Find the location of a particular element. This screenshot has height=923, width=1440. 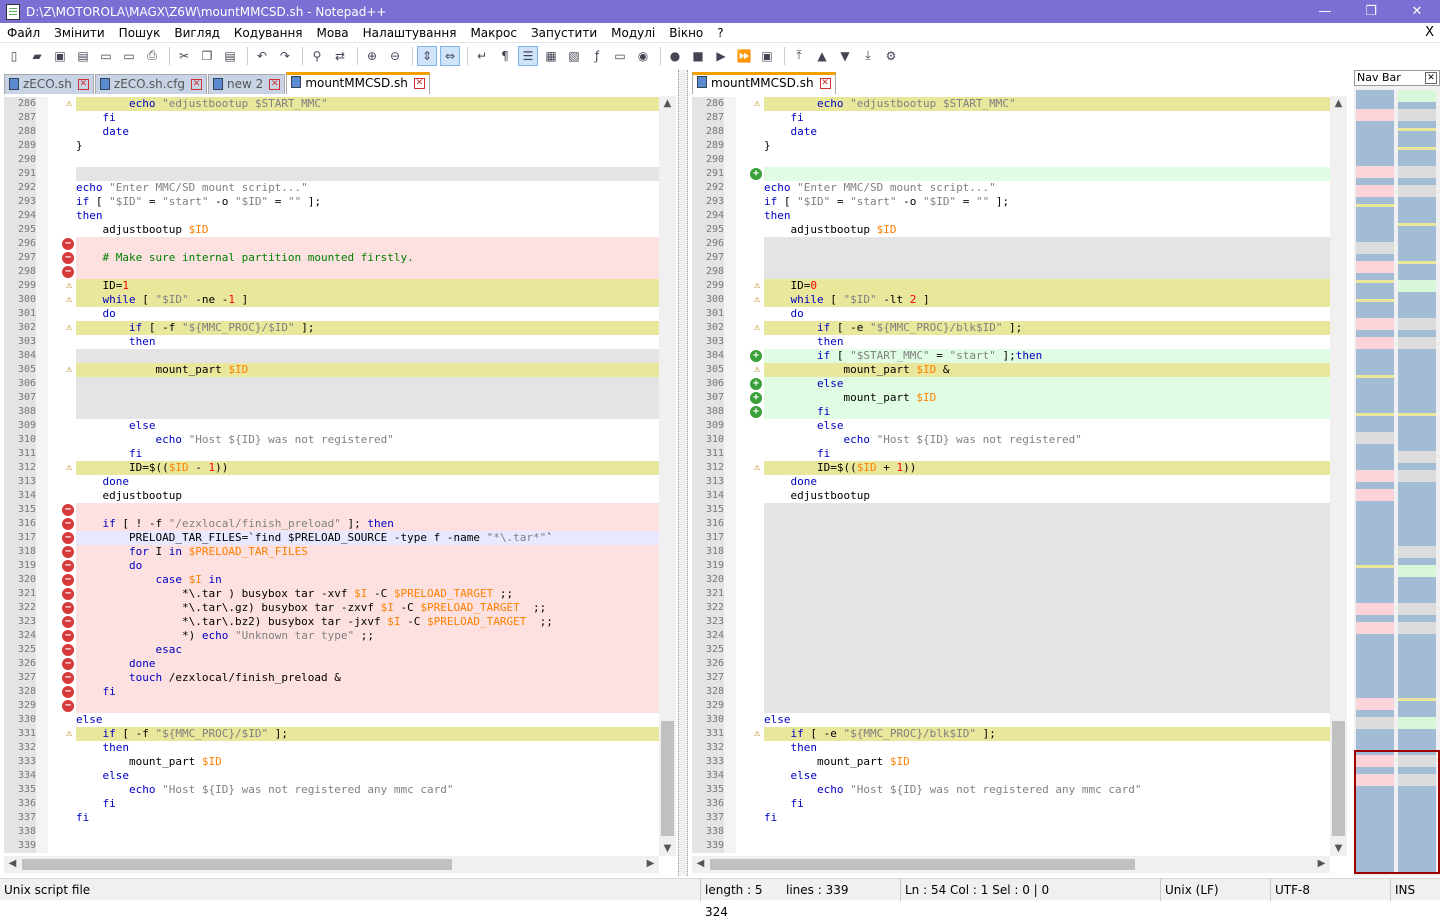

code-line: 296 is located at coordinates (1011, 244).